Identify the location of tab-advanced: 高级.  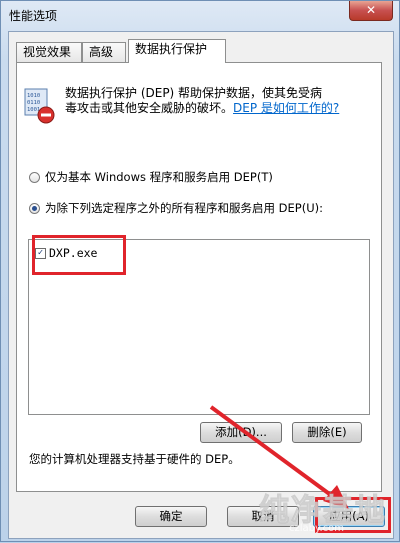
(104, 52).